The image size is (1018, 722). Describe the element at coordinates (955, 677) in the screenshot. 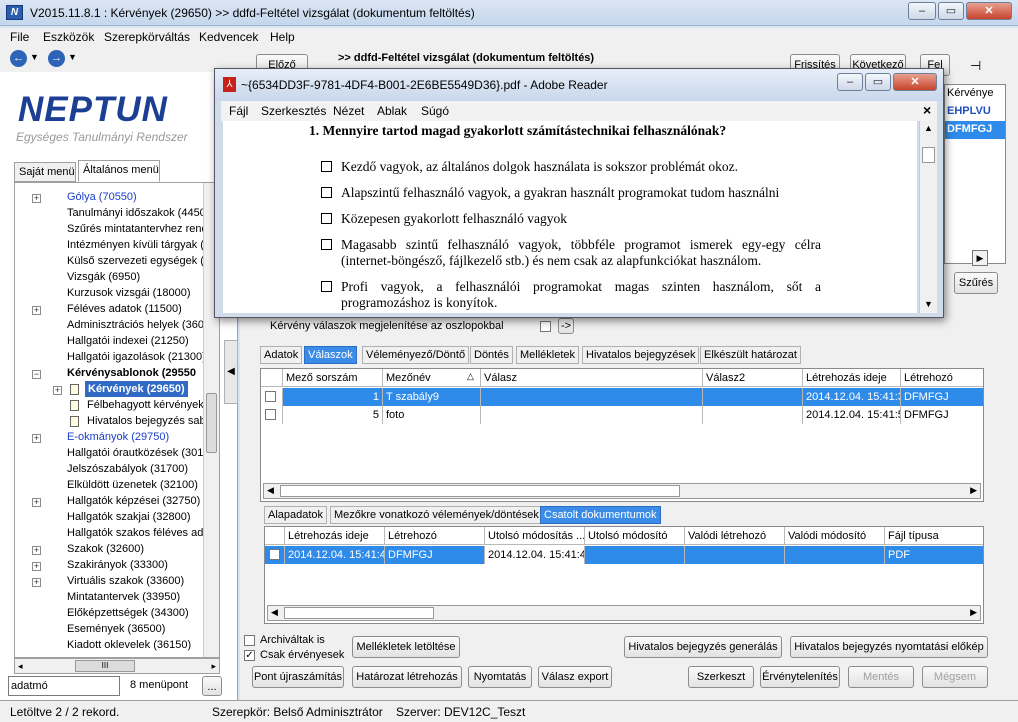

I see `cancel-button: Mégsem` at that location.